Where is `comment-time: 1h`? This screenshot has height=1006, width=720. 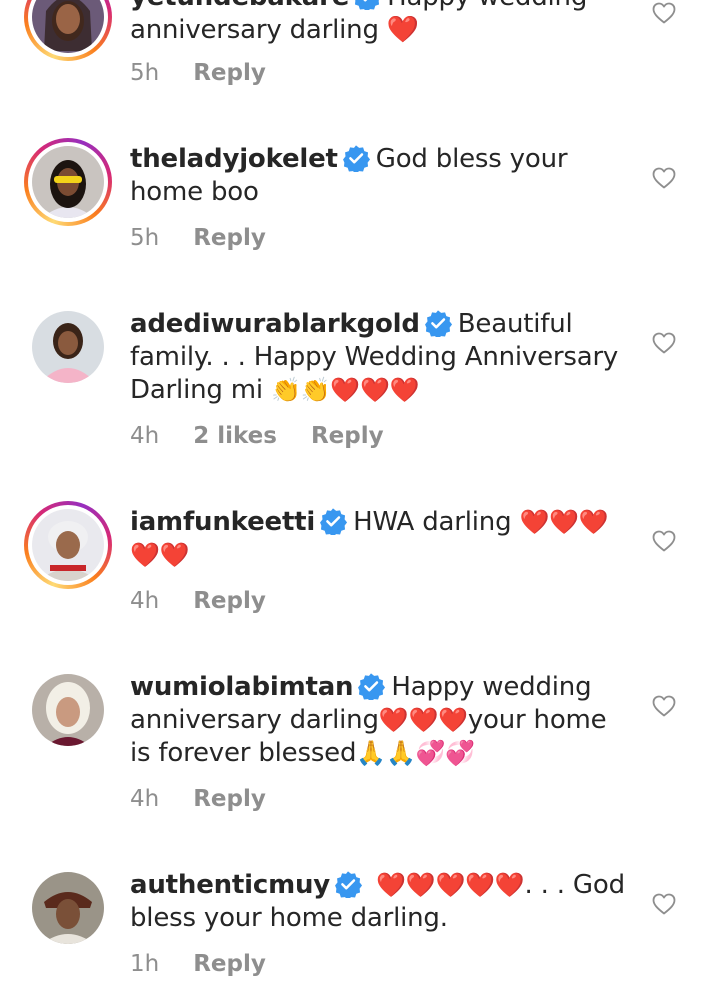
comment-time: 1h is located at coordinates (145, 964).